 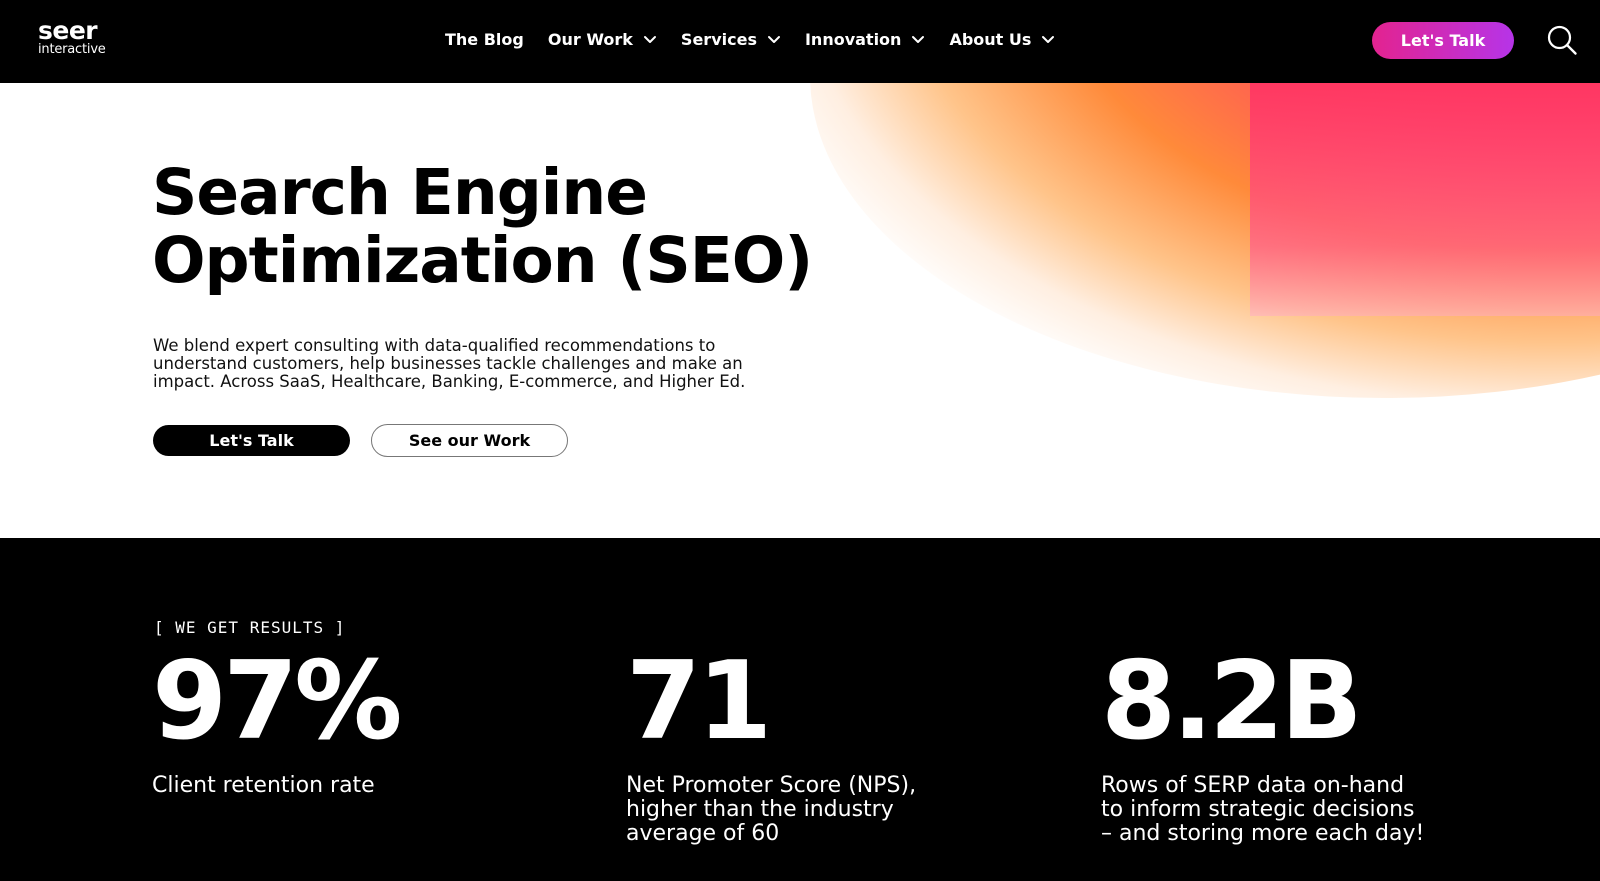 I want to click on logo-wordmark: seer, so click(x=68, y=30).